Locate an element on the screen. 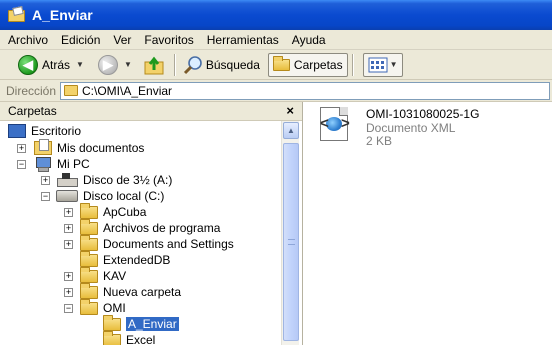  file-type: Documento XML is located at coordinates (411, 127).